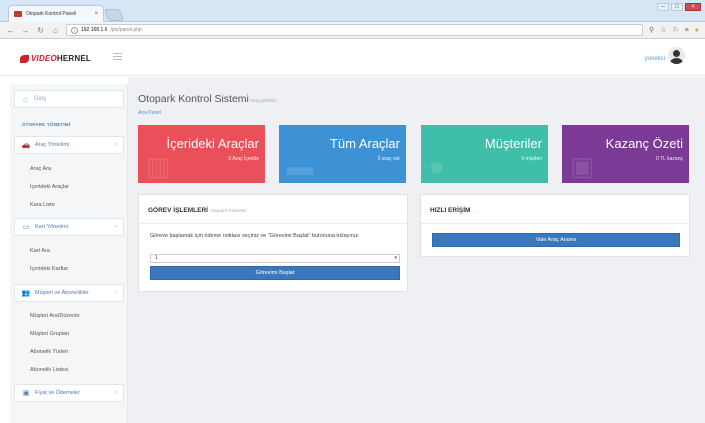 The image size is (705, 423). I want to click on sidebar-group-label: Kart Yönetimi, so click(51, 227).